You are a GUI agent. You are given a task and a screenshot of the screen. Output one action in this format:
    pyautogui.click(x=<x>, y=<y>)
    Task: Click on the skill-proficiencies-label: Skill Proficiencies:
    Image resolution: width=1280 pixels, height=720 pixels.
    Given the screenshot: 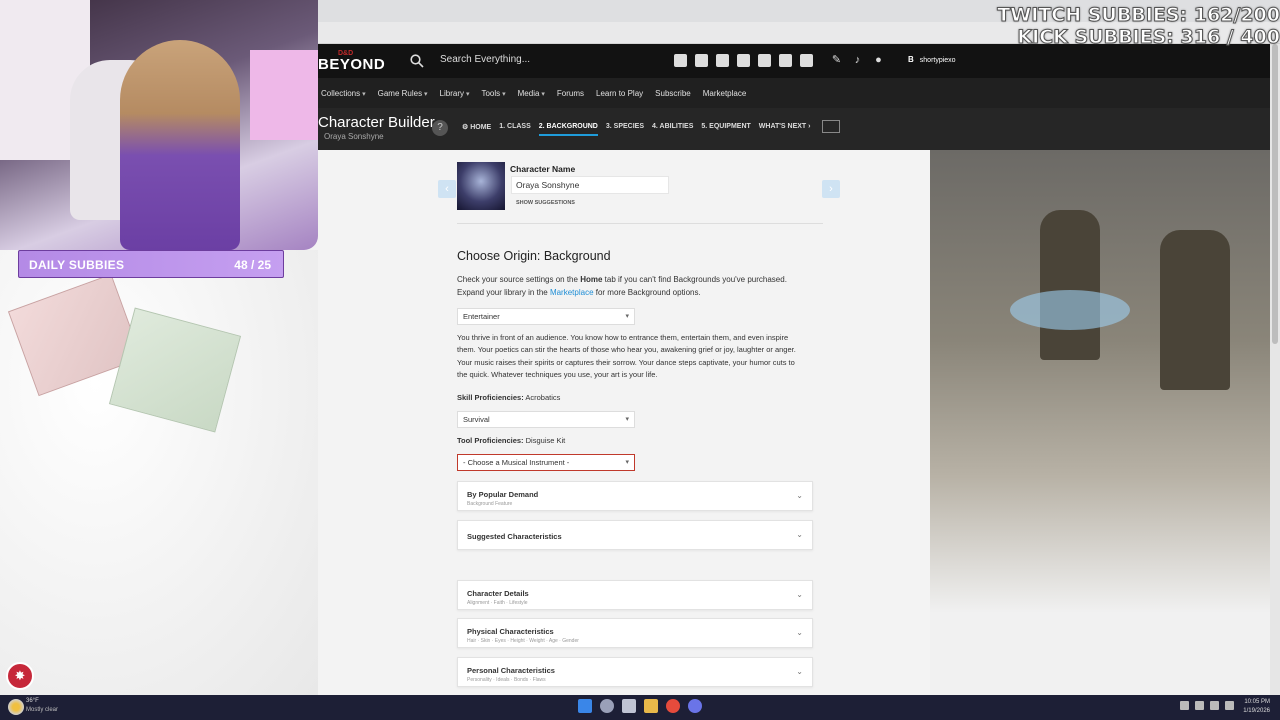 What is the action you would take?
    pyautogui.click(x=490, y=397)
    